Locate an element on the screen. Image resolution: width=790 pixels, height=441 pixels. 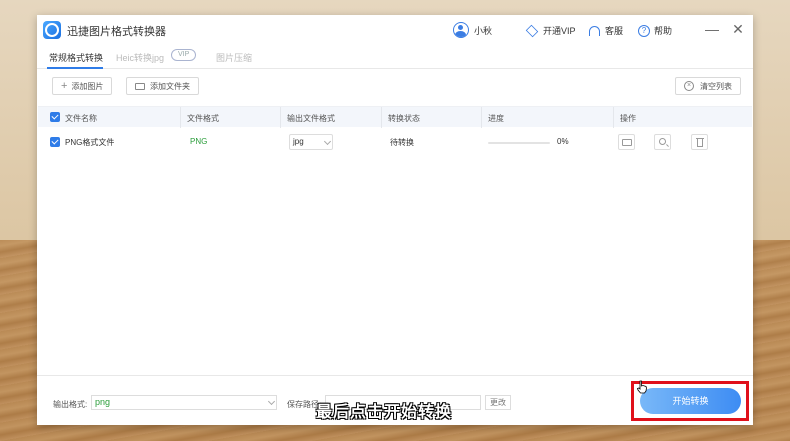
row-checkbox is located at coordinates (55, 142).